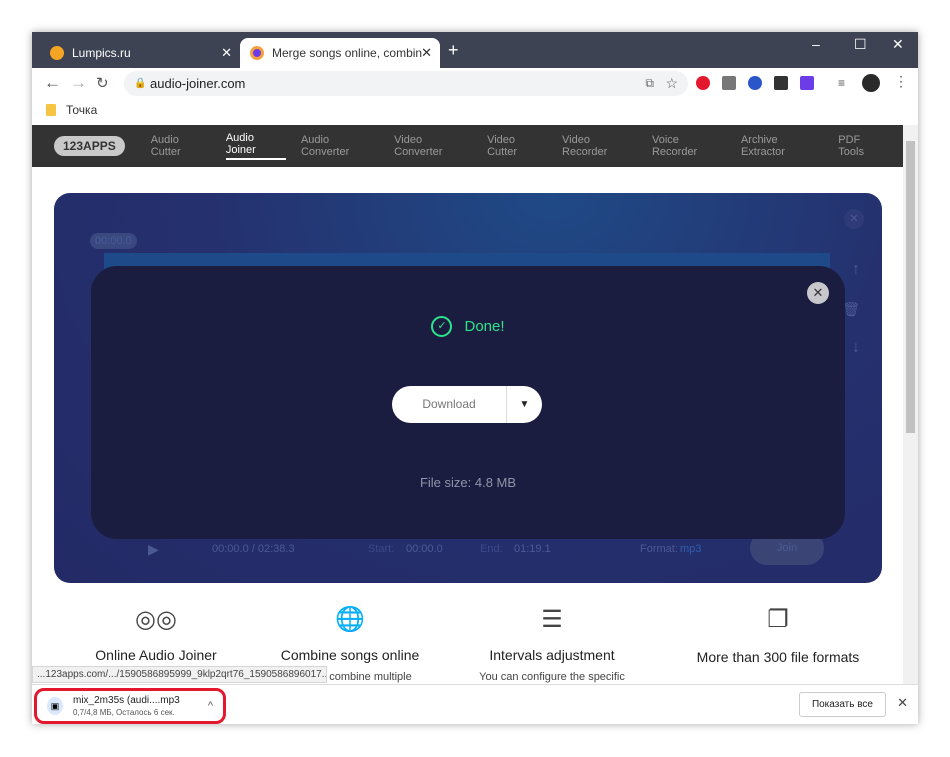 This screenshot has height=757, width=950. What do you see at coordinates (524, 404) in the screenshot?
I see `download-options-dropdown-icon: ▼` at bounding box center [524, 404].